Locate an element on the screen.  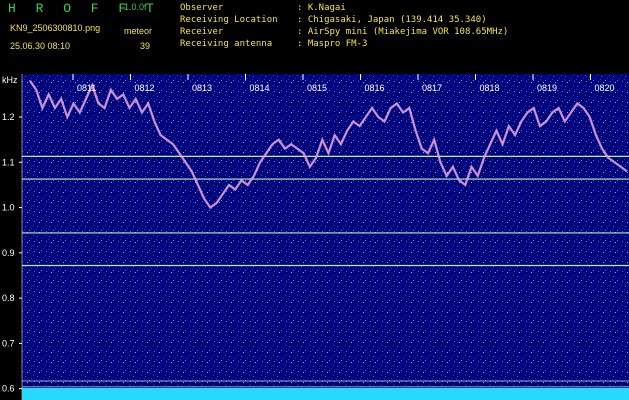
time-label: 0815 is located at coordinates (317, 88).